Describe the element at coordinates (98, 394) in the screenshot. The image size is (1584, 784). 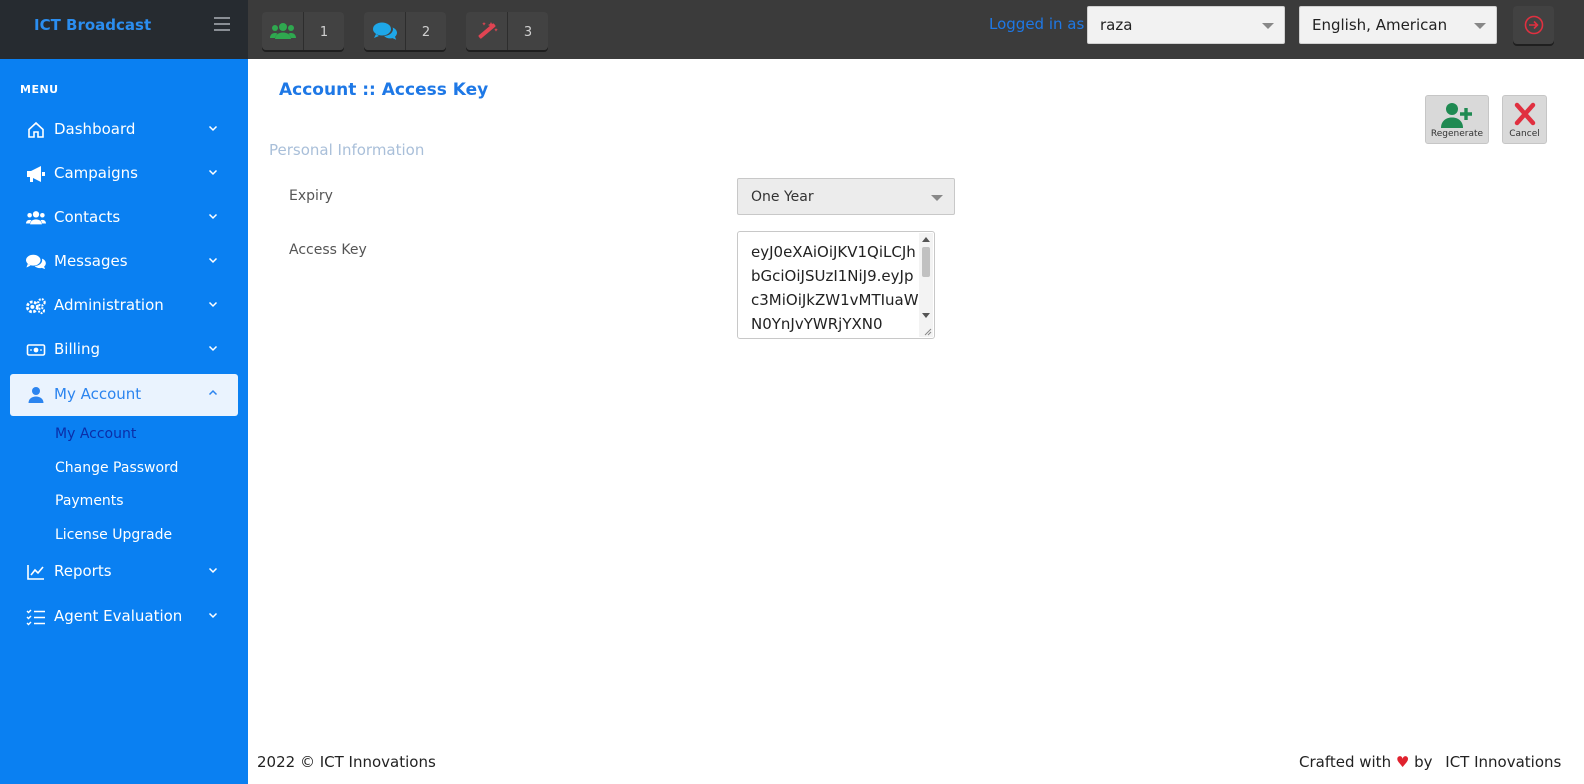
I see `sidebar-item-label: My Account` at that location.